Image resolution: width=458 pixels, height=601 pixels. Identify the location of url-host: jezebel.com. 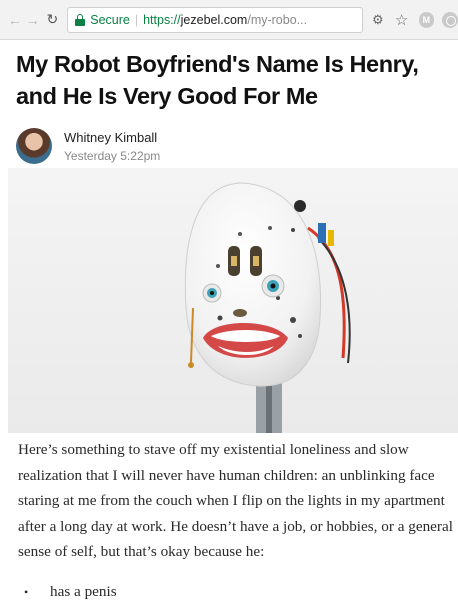
(214, 19).